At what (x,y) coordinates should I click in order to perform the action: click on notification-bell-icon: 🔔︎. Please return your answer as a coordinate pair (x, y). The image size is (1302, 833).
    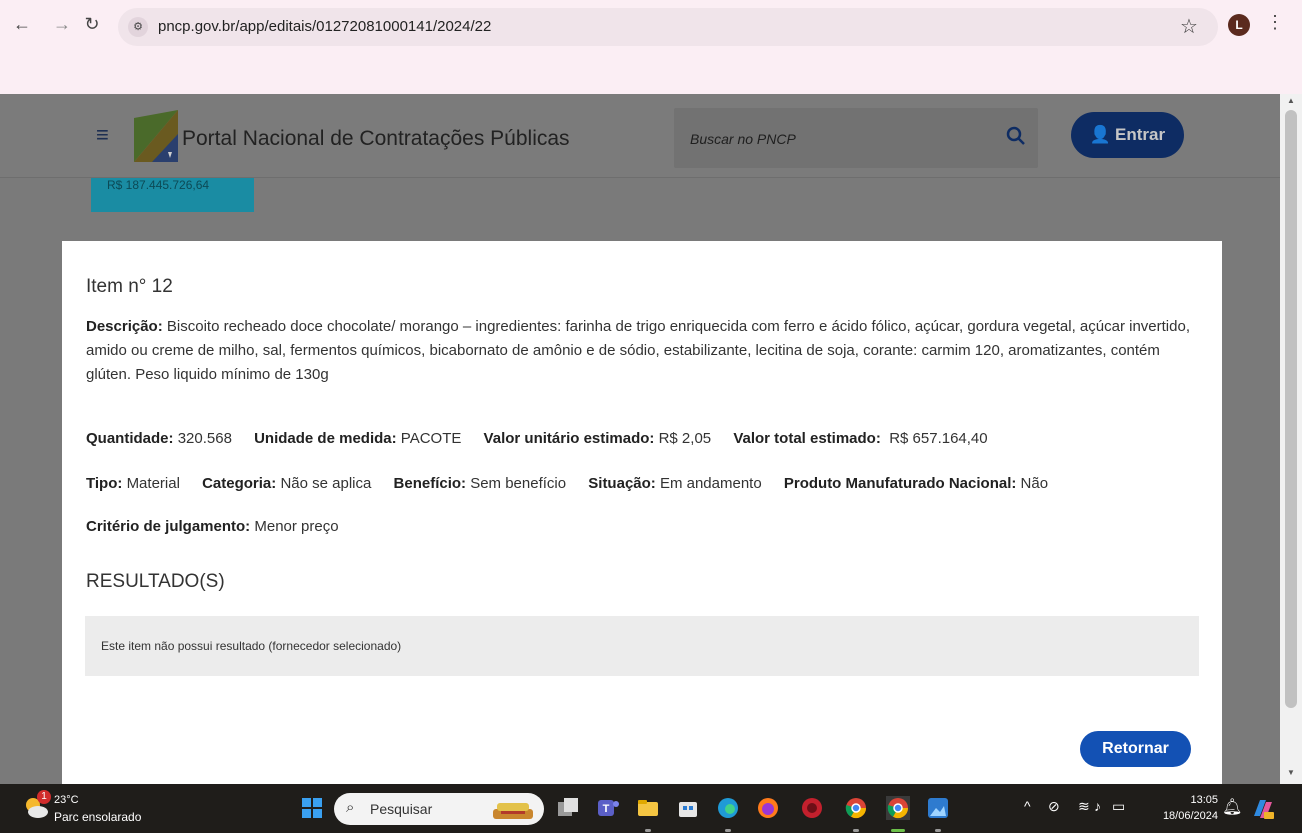
    Looking at the image, I should click on (1232, 807).